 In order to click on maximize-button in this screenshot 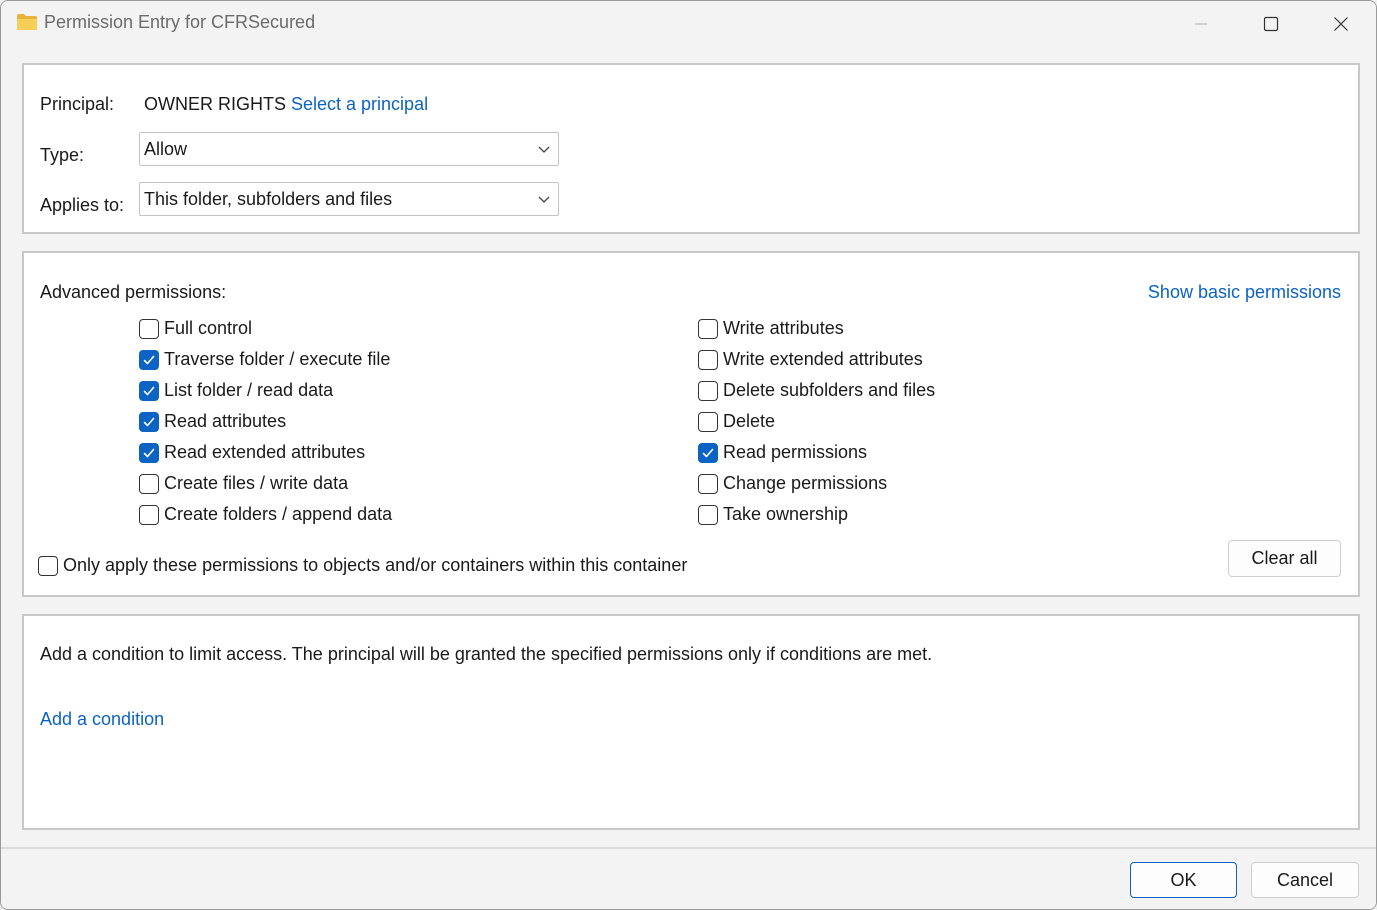, I will do `click(1271, 24)`.